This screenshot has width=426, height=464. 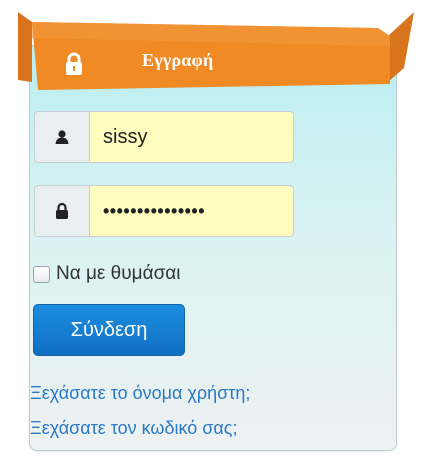 What do you see at coordinates (154, 210) in the screenshot?
I see `password-value: •••••••••••••••` at bounding box center [154, 210].